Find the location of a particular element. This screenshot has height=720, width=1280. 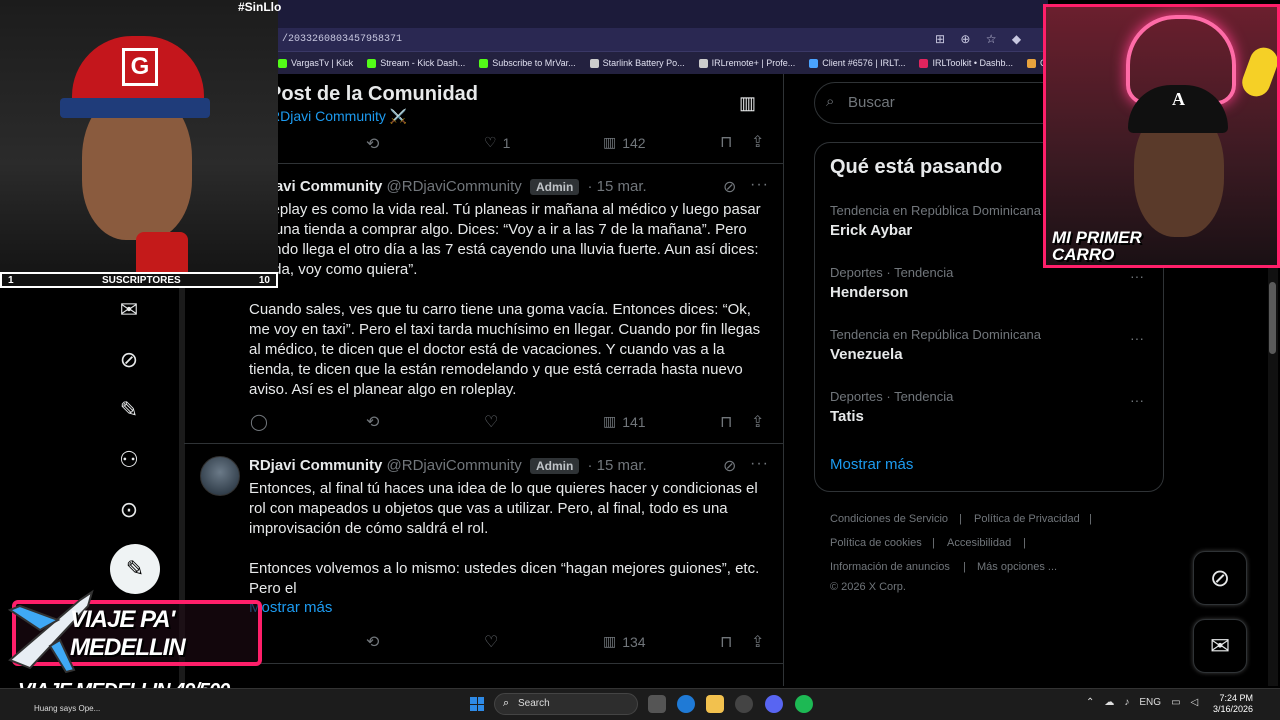

discord-icon is located at coordinates (774, 704).